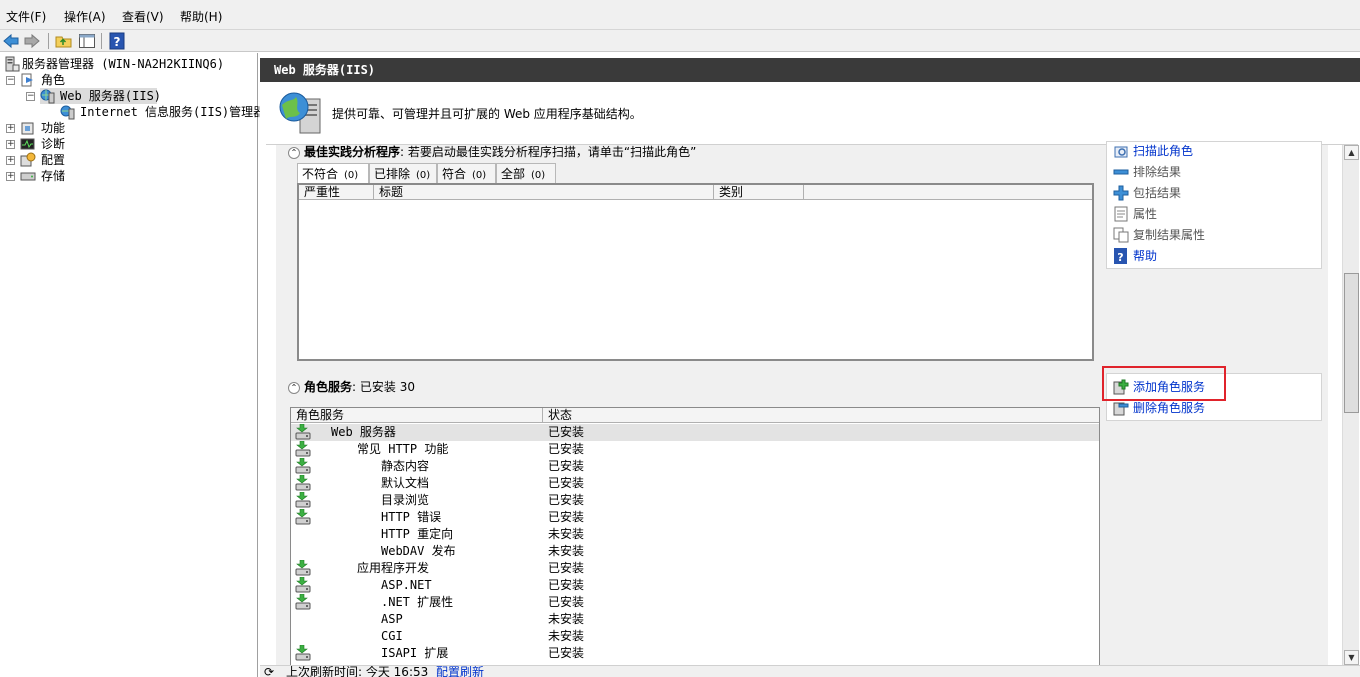  What do you see at coordinates (695, 585) in the screenshot?
I see `table-row: ASP.NET 已安装` at bounding box center [695, 585].